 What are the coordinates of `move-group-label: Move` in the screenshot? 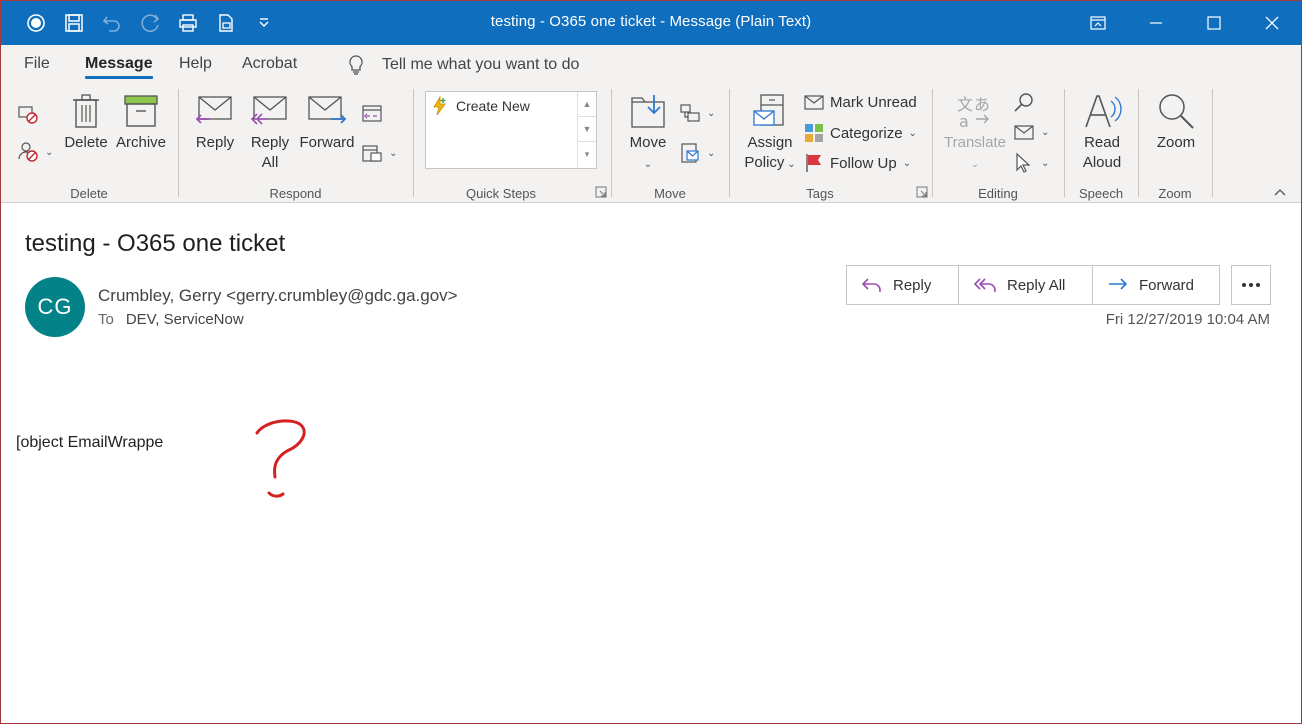 It's located at (670, 193).